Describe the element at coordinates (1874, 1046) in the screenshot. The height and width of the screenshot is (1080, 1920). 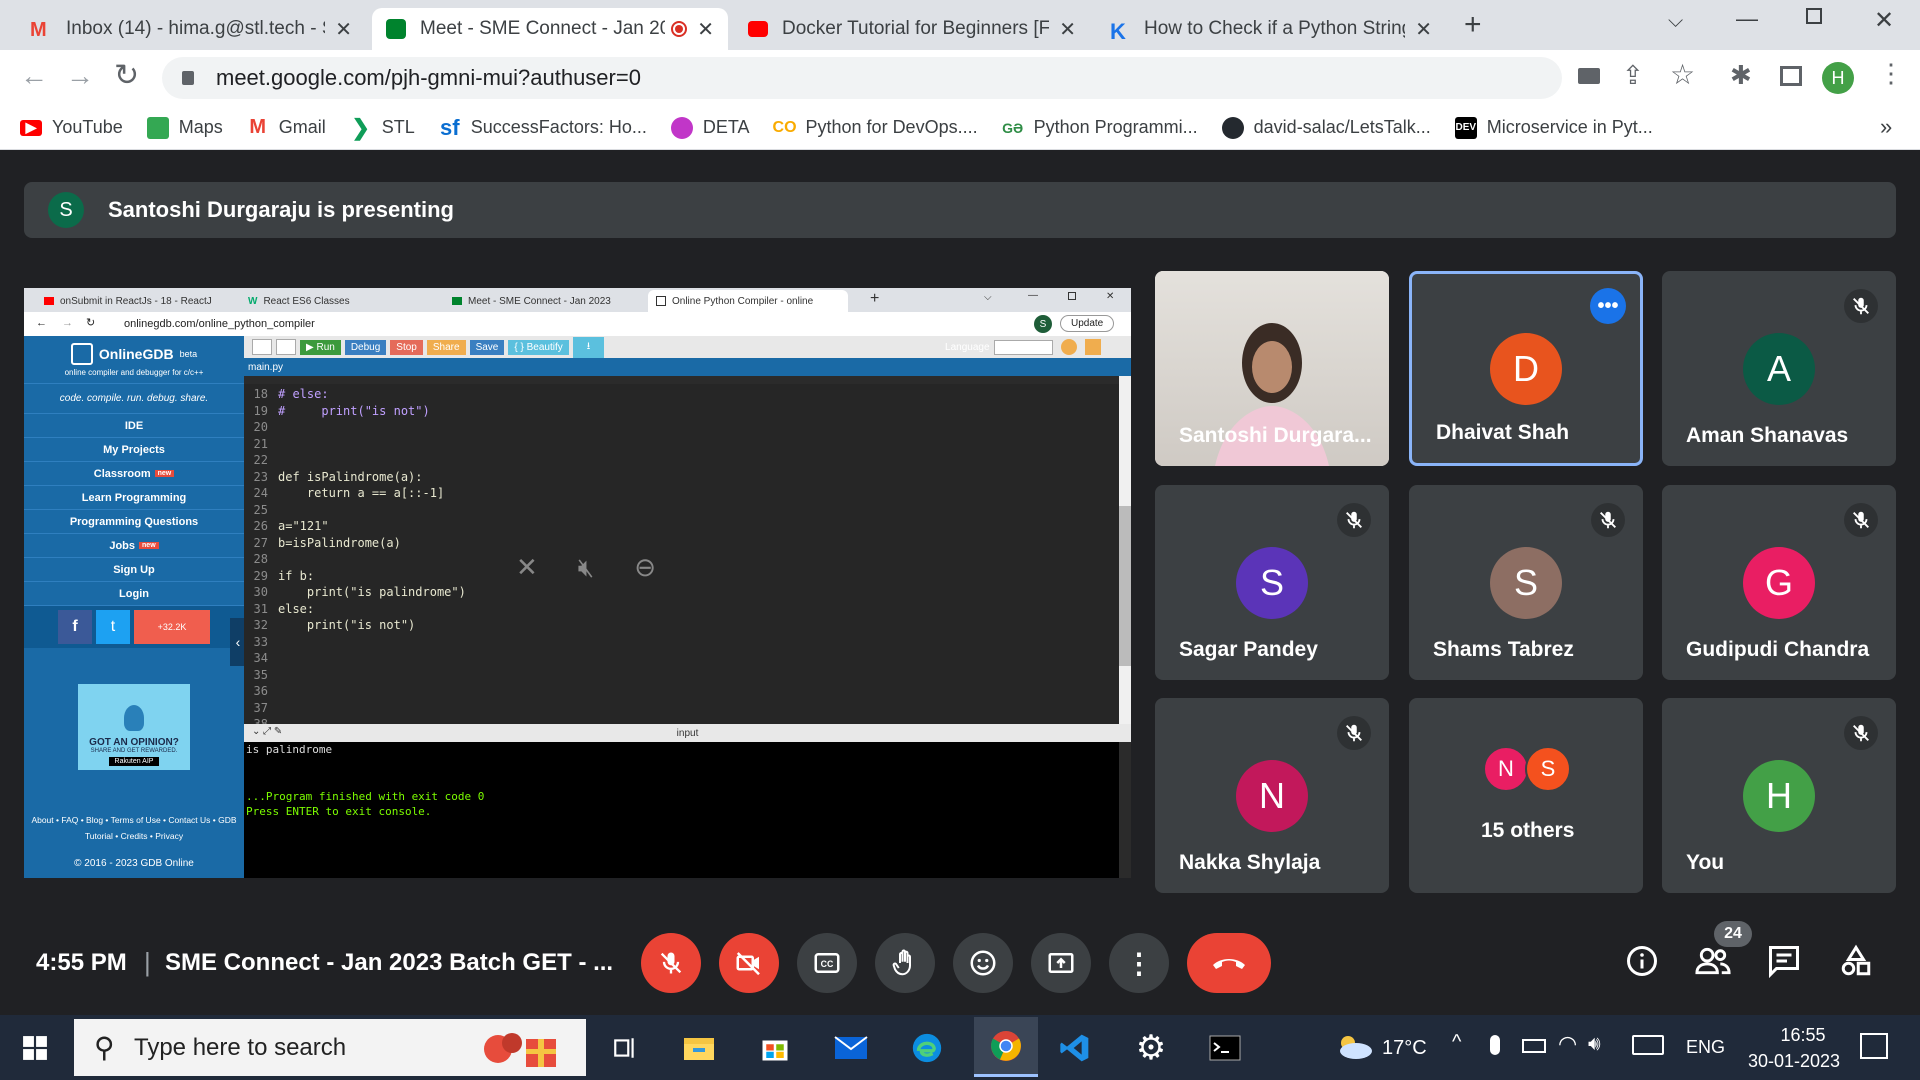
I see `notifications-icon` at that location.